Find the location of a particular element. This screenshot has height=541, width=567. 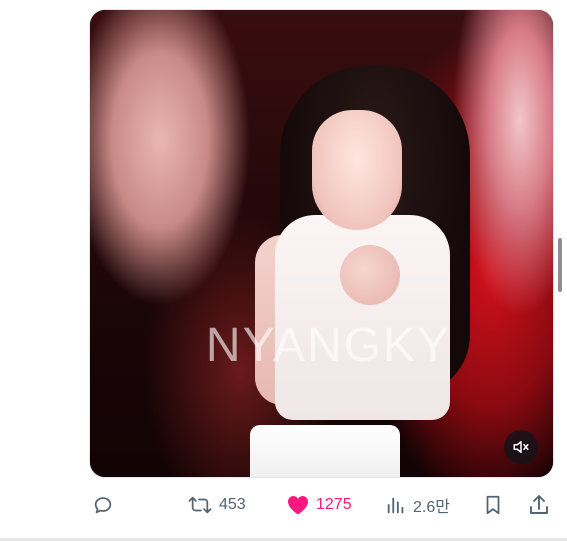

unmute-button is located at coordinates (521, 447).